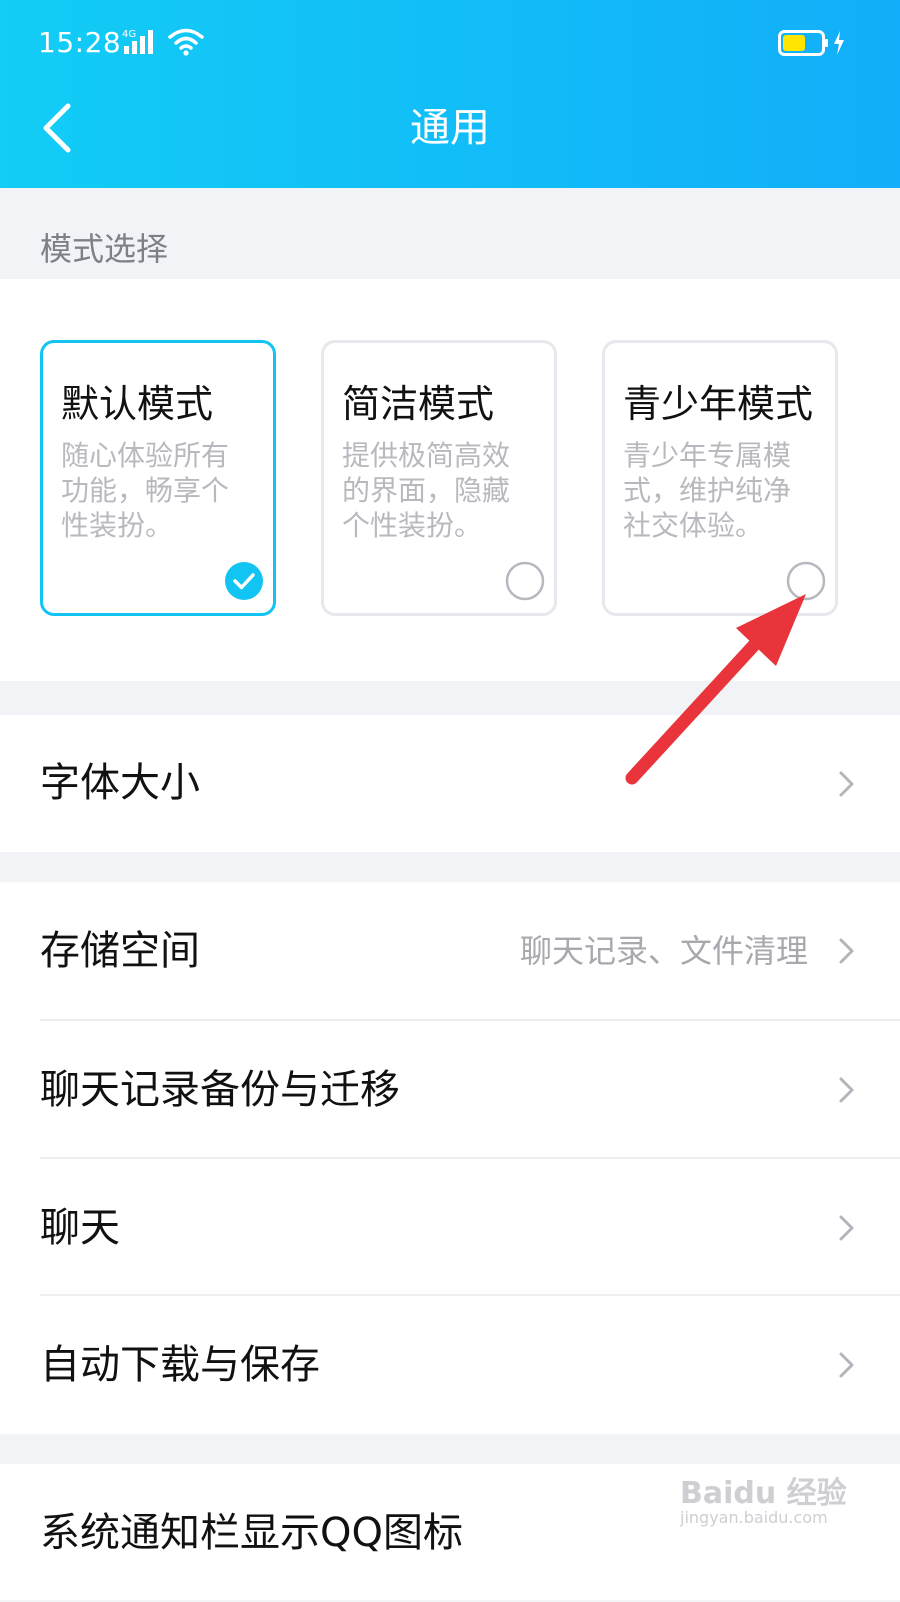 This screenshot has width=900, height=1602. Describe the element at coordinates (186, 42) in the screenshot. I see `wifi-icon` at that location.